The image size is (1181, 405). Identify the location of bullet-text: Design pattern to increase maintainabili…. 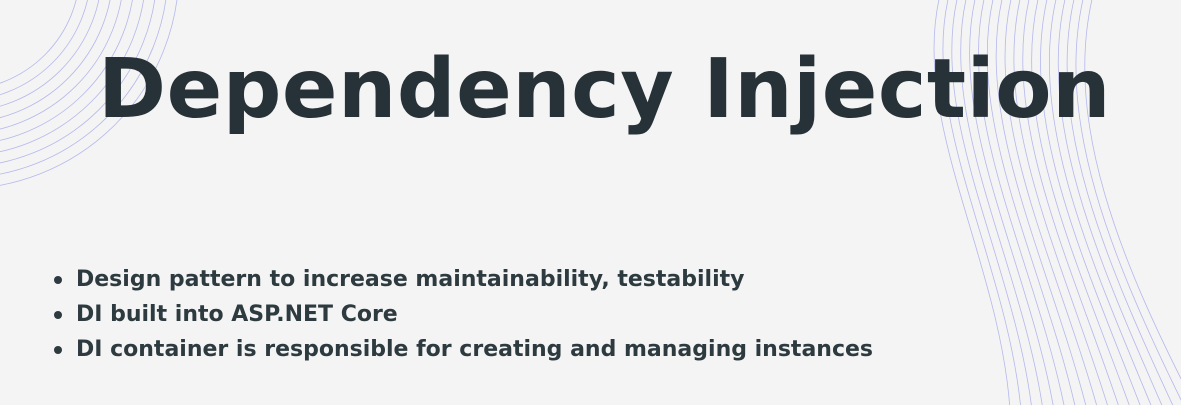
(410, 279).